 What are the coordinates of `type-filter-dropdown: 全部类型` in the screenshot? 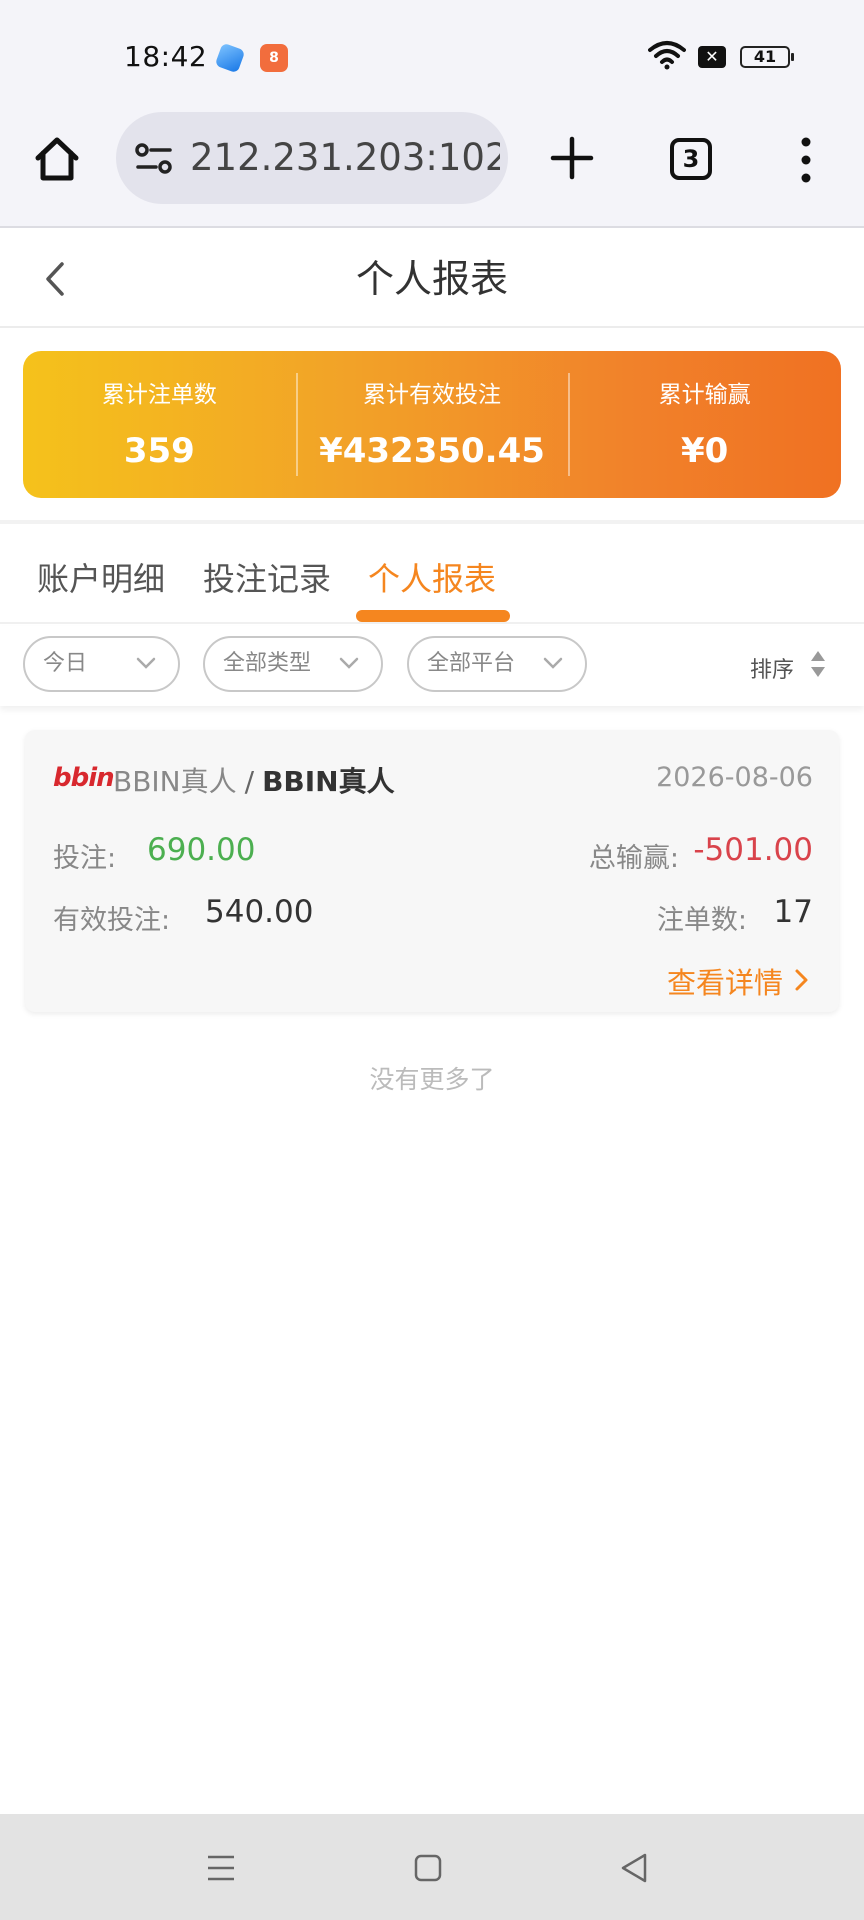 It's located at (293, 664).